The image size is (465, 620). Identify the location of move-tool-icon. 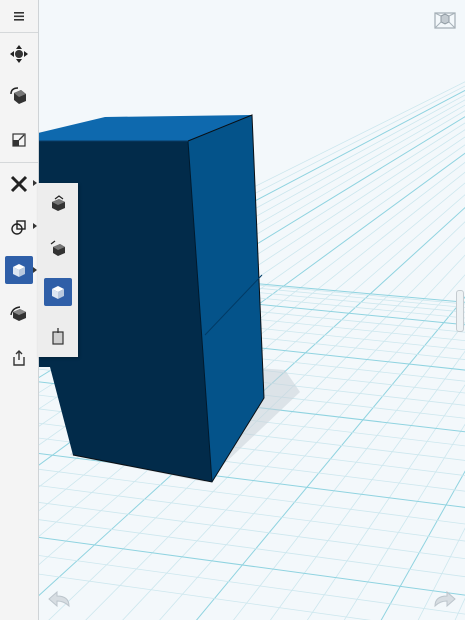
(19, 54).